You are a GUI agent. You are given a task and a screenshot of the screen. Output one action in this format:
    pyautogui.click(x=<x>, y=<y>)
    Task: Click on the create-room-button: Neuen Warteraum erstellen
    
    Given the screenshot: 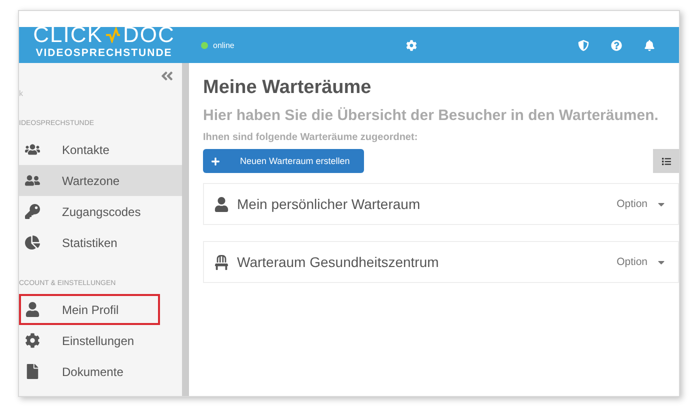 What is the action you would take?
    pyautogui.click(x=283, y=161)
    